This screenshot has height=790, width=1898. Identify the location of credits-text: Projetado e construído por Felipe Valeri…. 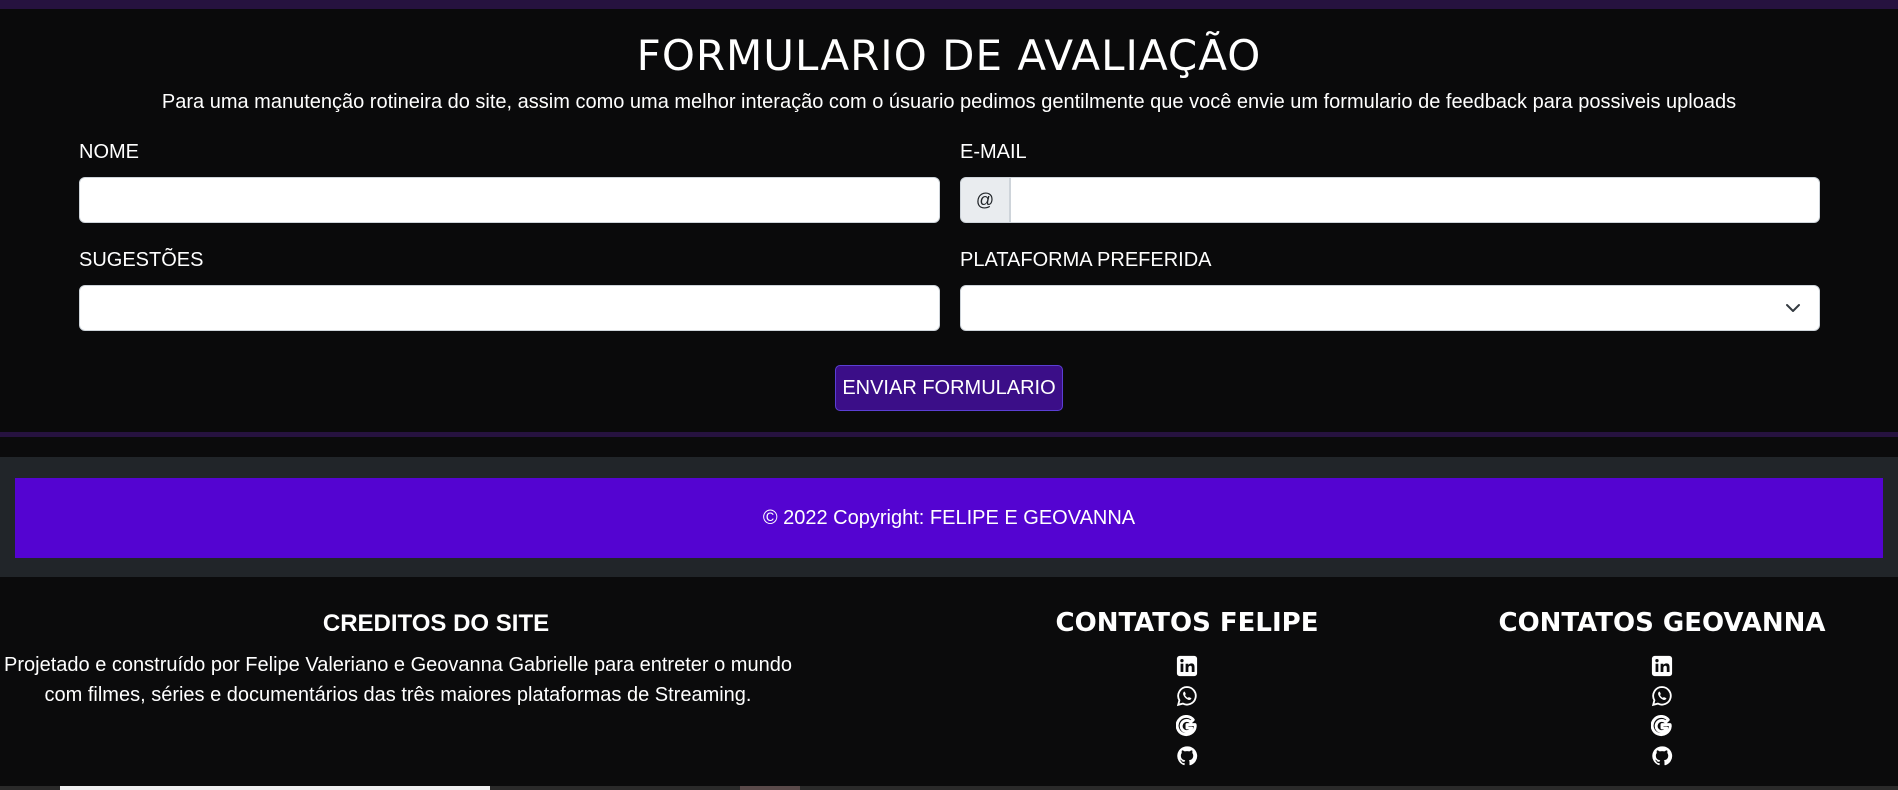
(398, 680).